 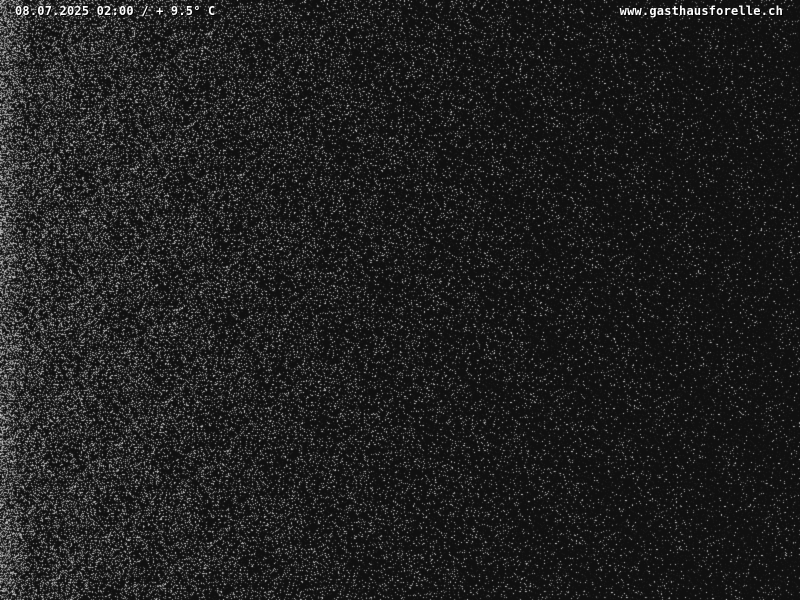 I want to click on website-watermark: www.gasthausforelle.ch, so click(x=701, y=11).